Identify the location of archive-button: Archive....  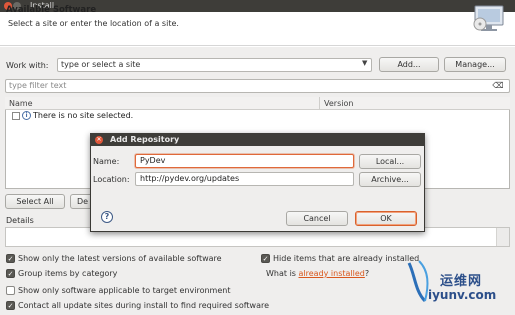
(390, 179).